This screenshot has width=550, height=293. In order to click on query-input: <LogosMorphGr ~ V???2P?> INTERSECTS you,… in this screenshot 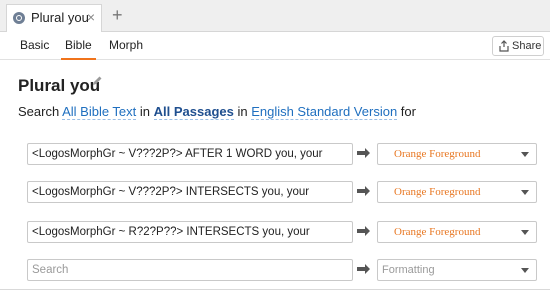, I will do `click(190, 192)`.